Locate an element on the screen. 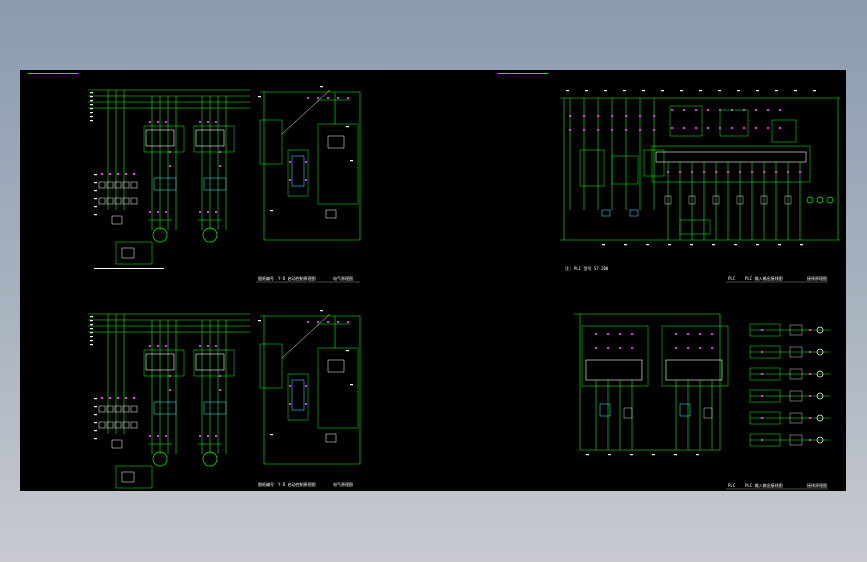 This screenshot has width=867, height=562. sheet-header-line-right is located at coordinates (523, 73).